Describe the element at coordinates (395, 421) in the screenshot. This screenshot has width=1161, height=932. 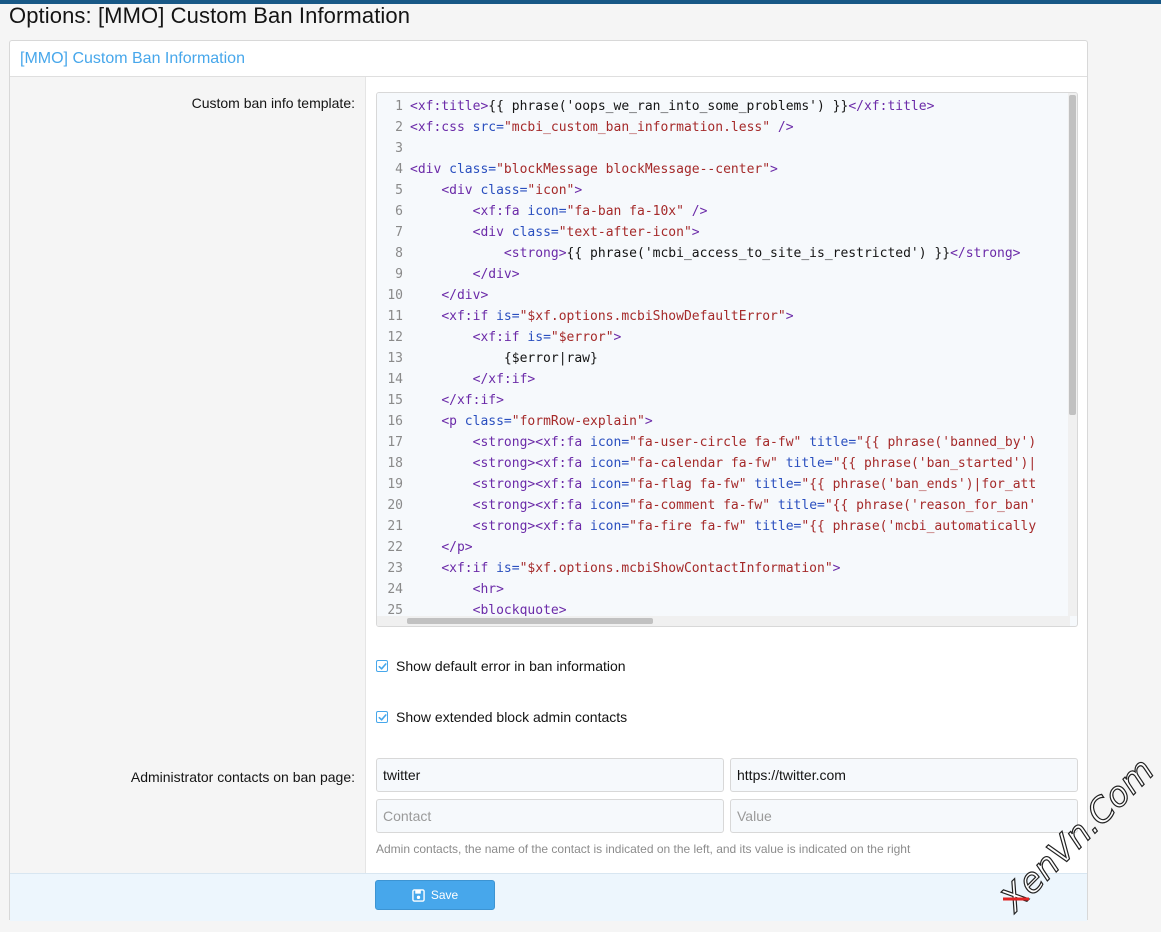
I see `line-number: 16` at that location.